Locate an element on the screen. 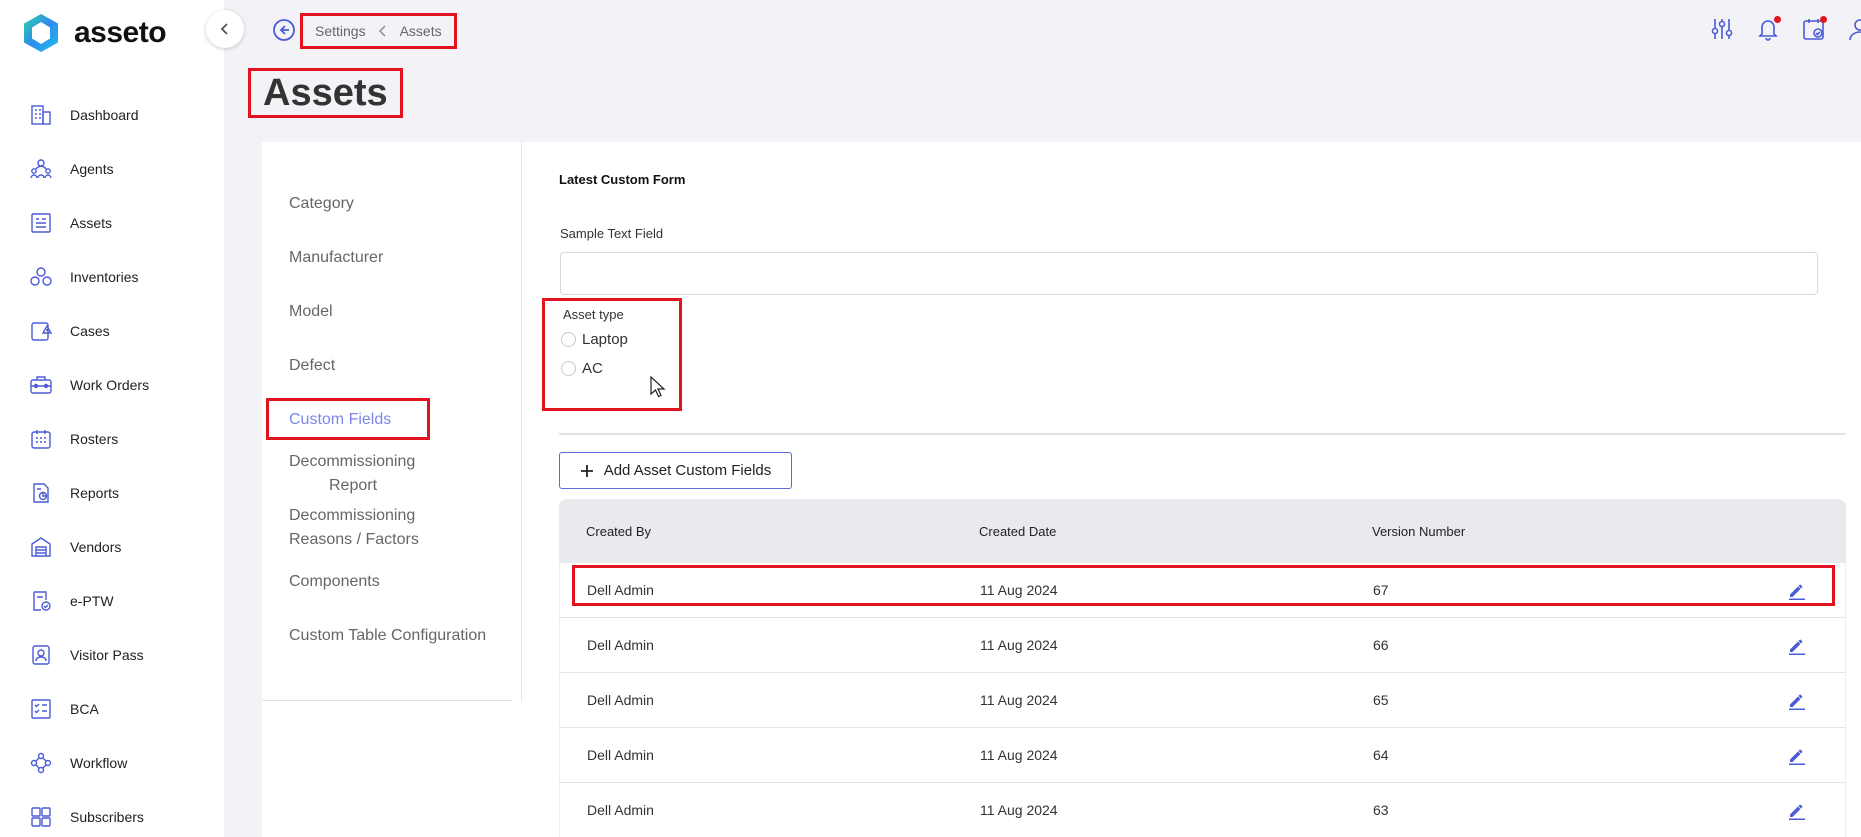 This screenshot has height=837, width=1861. header-created-by: Created By is located at coordinates (618, 531).